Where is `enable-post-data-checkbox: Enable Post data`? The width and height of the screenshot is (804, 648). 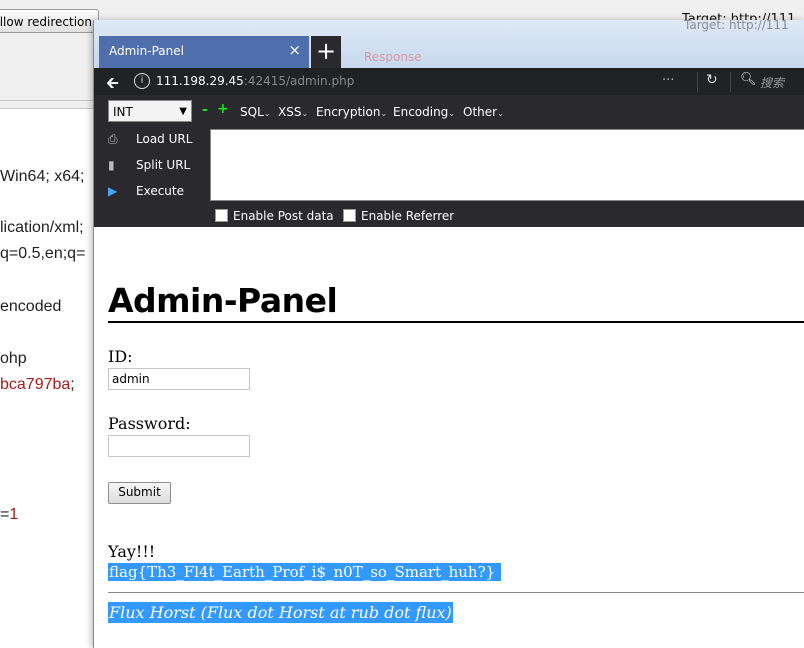
enable-post-data-checkbox: Enable Post data is located at coordinates (274, 216).